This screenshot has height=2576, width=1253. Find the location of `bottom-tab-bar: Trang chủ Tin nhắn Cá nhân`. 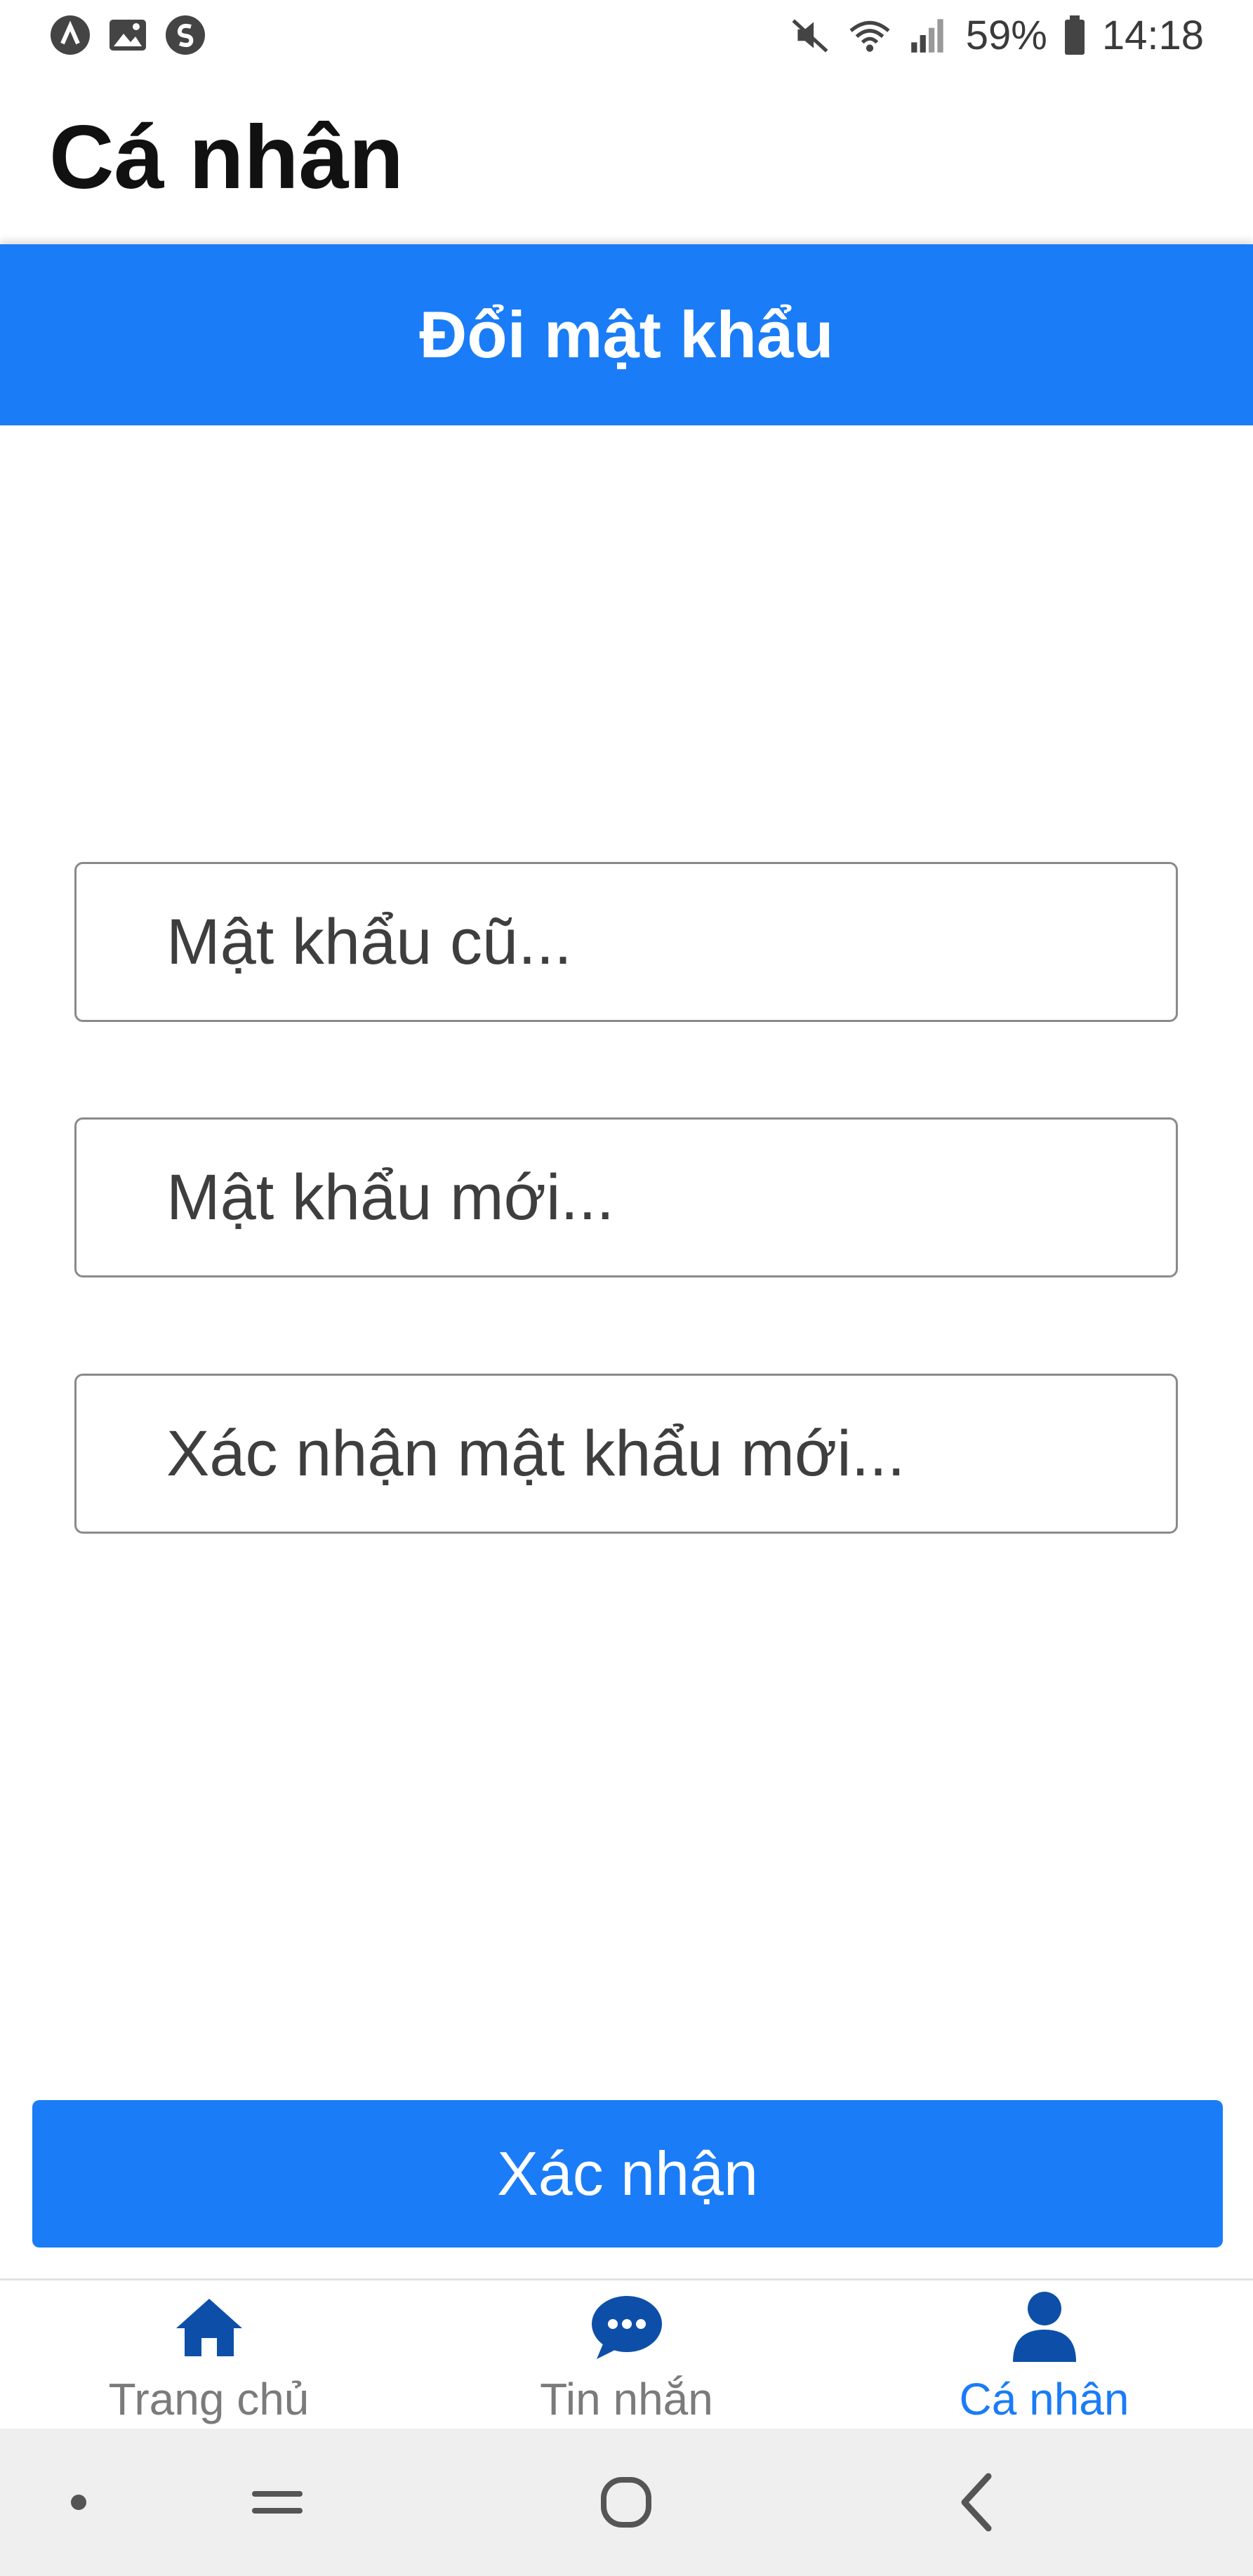

bottom-tab-bar: Trang chủ Tin nhắn Cá nhân is located at coordinates (626, 2354).